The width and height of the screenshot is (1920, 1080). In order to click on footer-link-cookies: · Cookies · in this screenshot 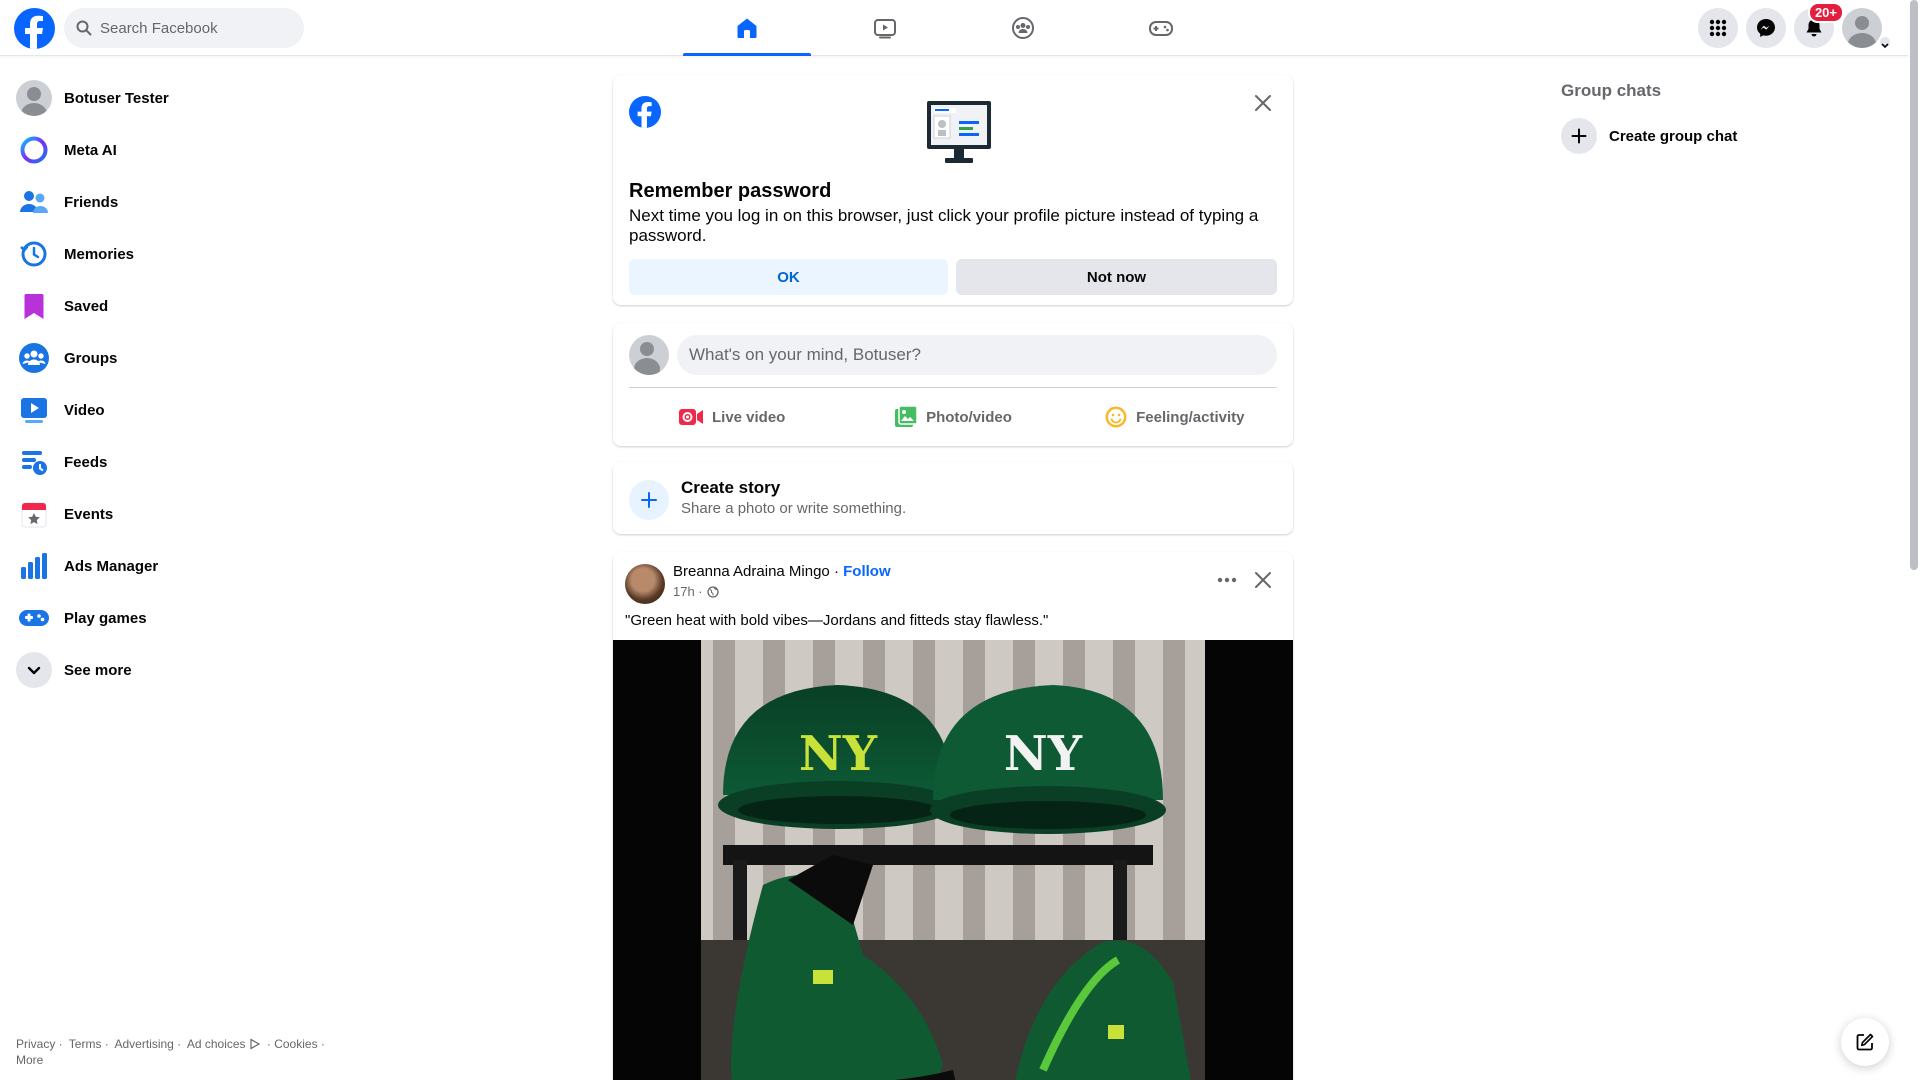, I will do `click(296, 1044)`.